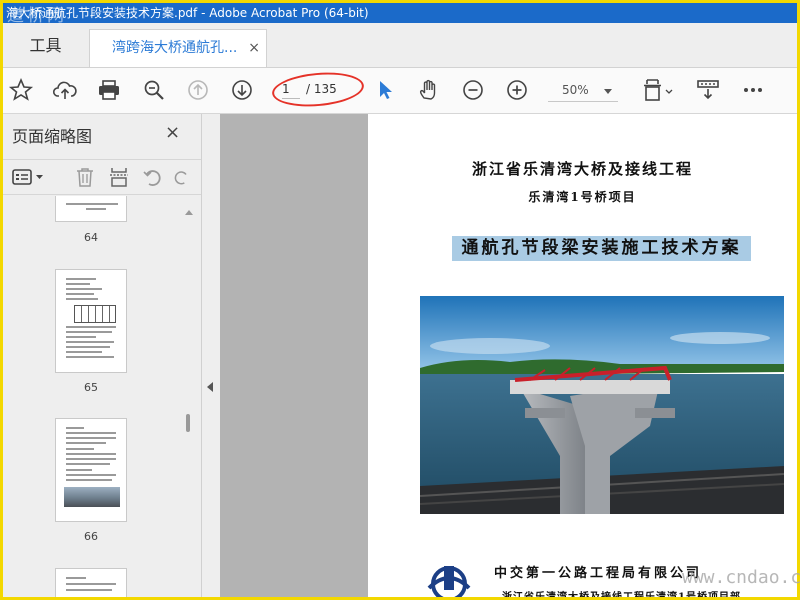 The height and width of the screenshot is (600, 800). What do you see at coordinates (37, 16) in the screenshot?
I see `watermark-logo-text: 道桥网` at bounding box center [37, 16].